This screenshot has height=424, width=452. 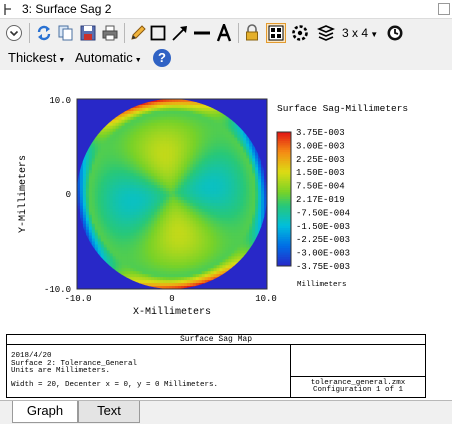 I want to click on arrow-icon, so click(x=180, y=33).